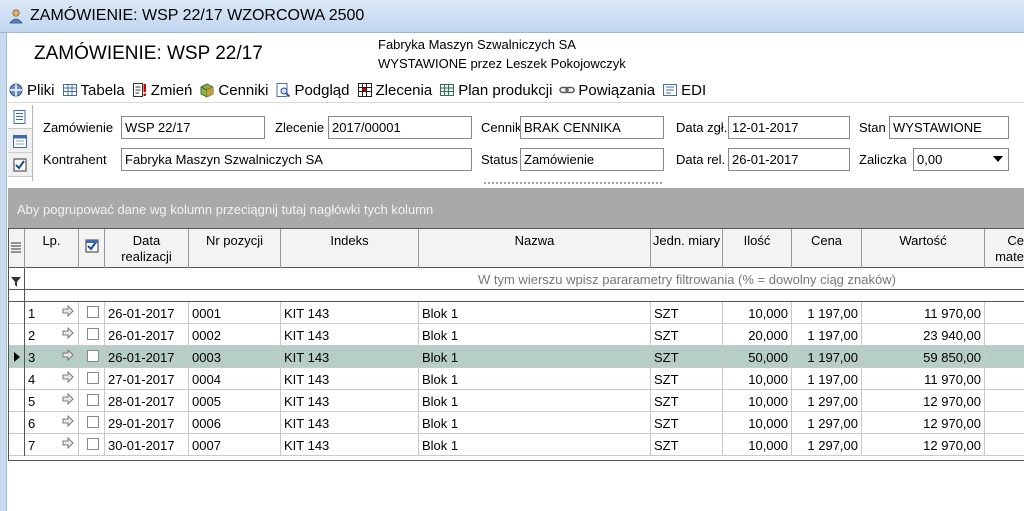 The image size is (1024, 511). Describe the element at coordinates (998, 159) in the screenshot. I see `chevron-down-icon` at that location.